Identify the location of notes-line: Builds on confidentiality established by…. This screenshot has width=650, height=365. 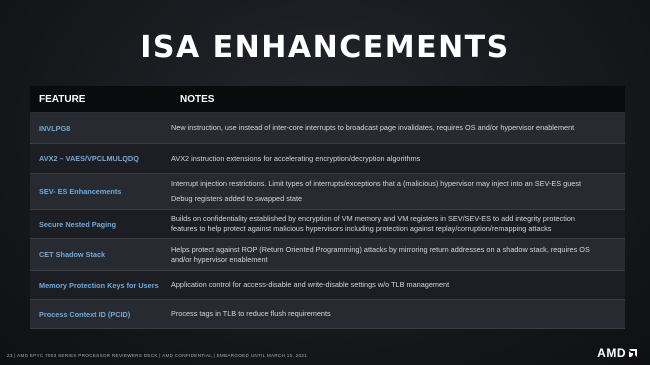
(373, 218).